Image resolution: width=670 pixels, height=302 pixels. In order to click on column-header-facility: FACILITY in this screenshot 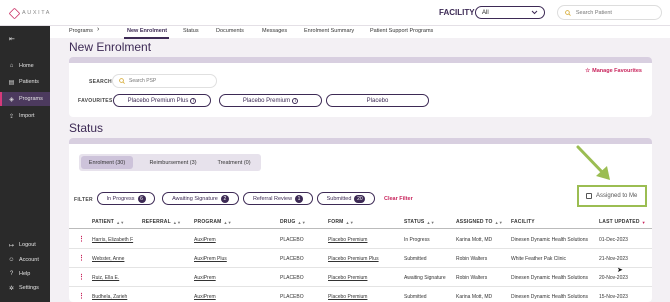, I will do `click(523, 222)`.